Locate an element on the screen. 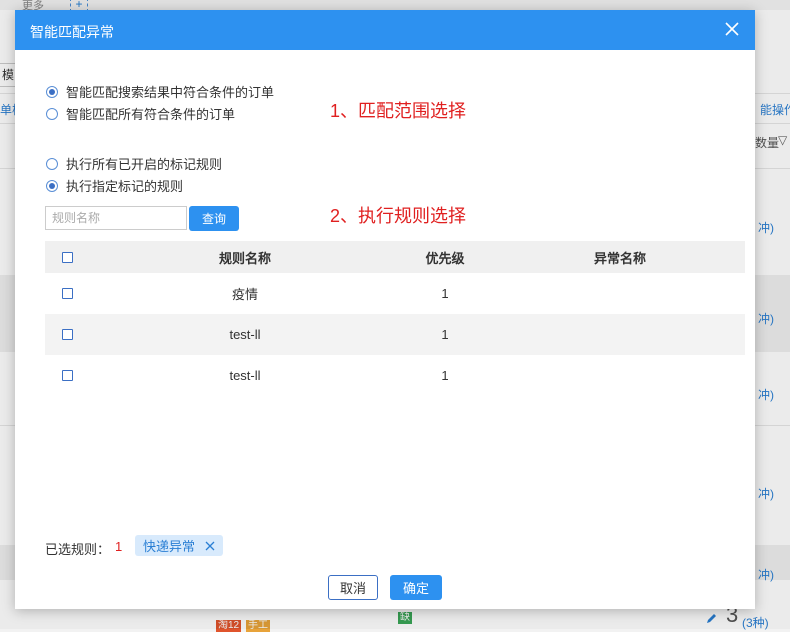  radio-label: 执行指定标记的规则 is located at coordinates (125, 186).